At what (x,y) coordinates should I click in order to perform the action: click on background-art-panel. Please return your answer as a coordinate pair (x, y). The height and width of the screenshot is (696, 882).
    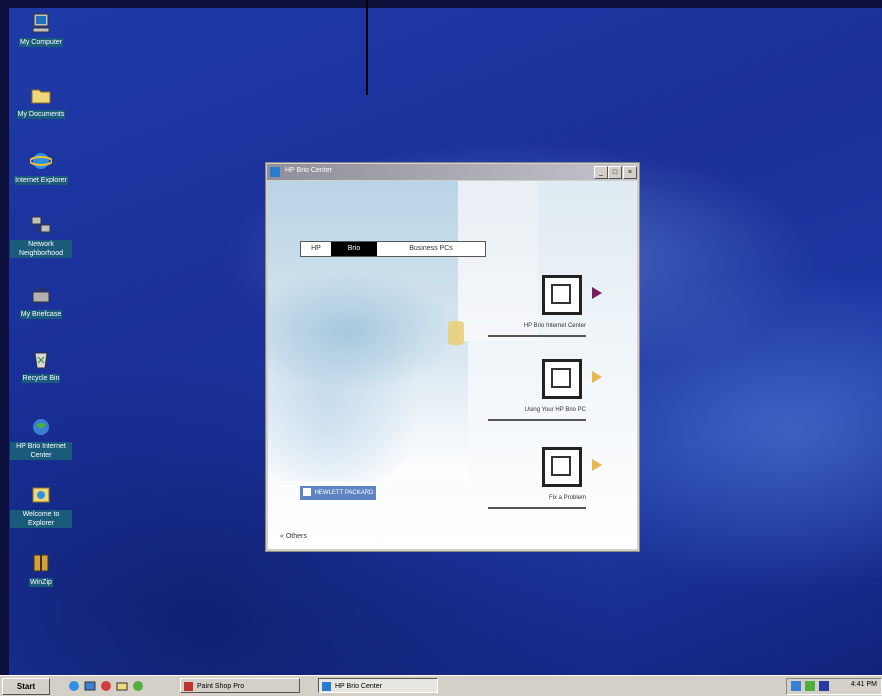
    Looking at the image, I should click on (498, 261).